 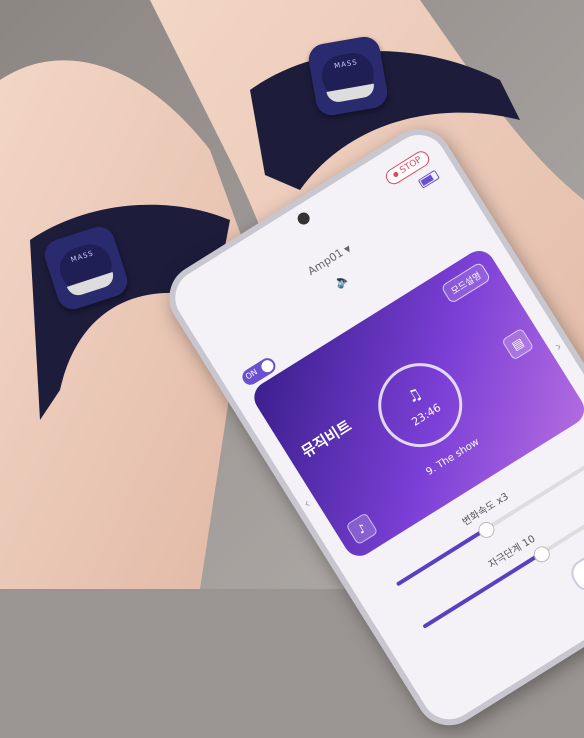 What do you see at coordinates (307, 504) in the screenshot?
I see `chevron-left-icon: ‹` at bounding box center [307, 504].